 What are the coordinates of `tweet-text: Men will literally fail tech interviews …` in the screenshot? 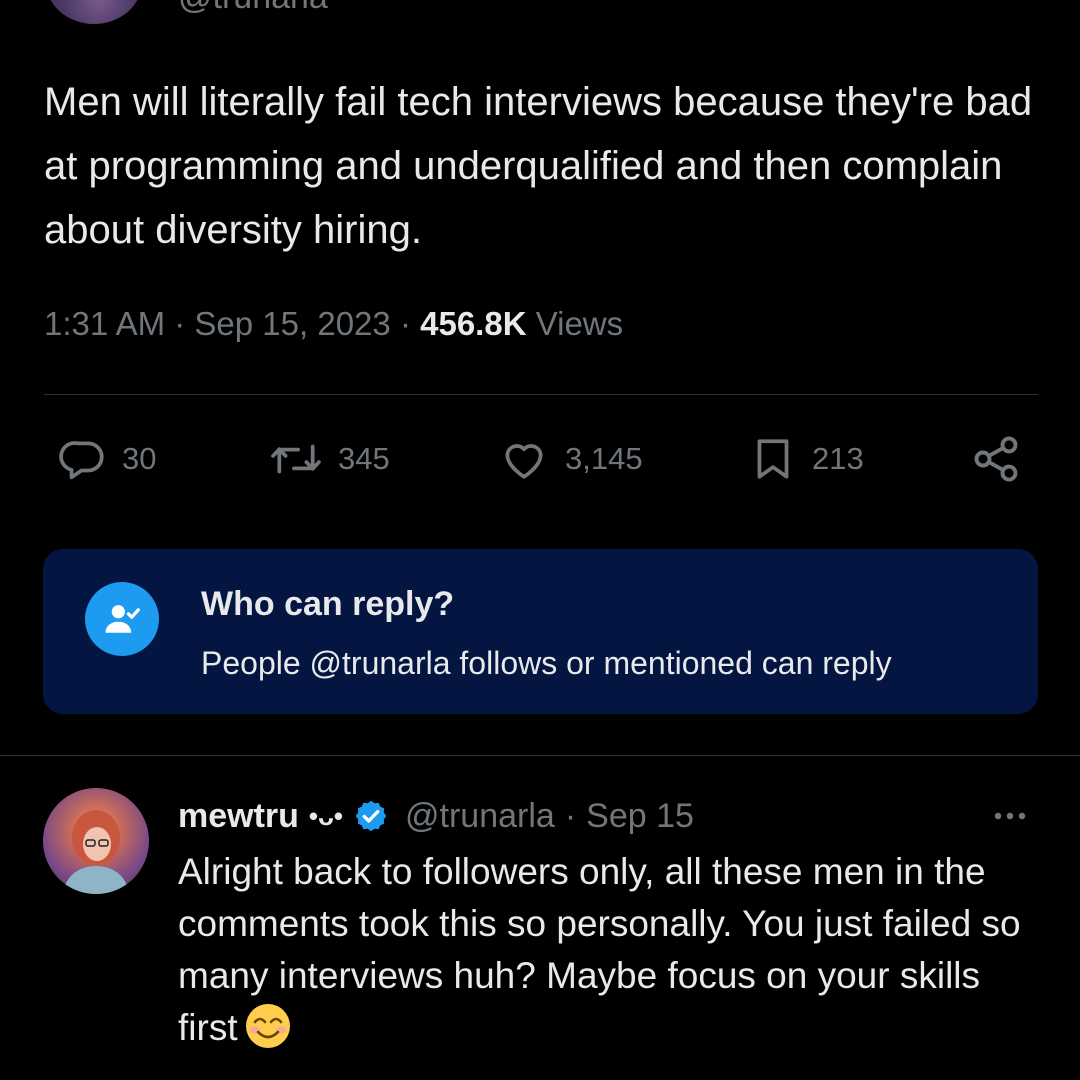 It's located at (538, 166).